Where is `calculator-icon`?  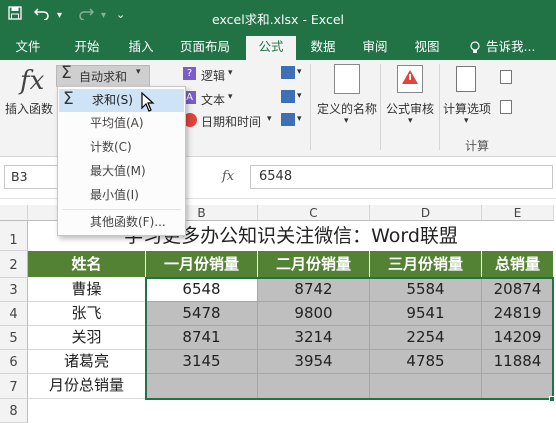 calculator-icon is located at coordinates (466, 79).